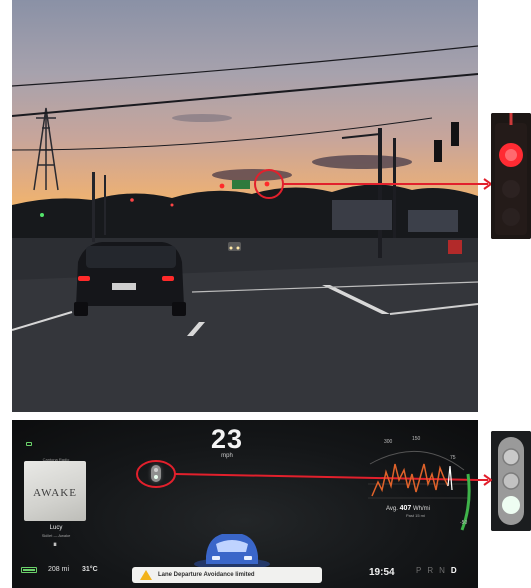  Describe the element at coordinates (442, 570) in the screenshot. I see `gear-n: N` at that location.